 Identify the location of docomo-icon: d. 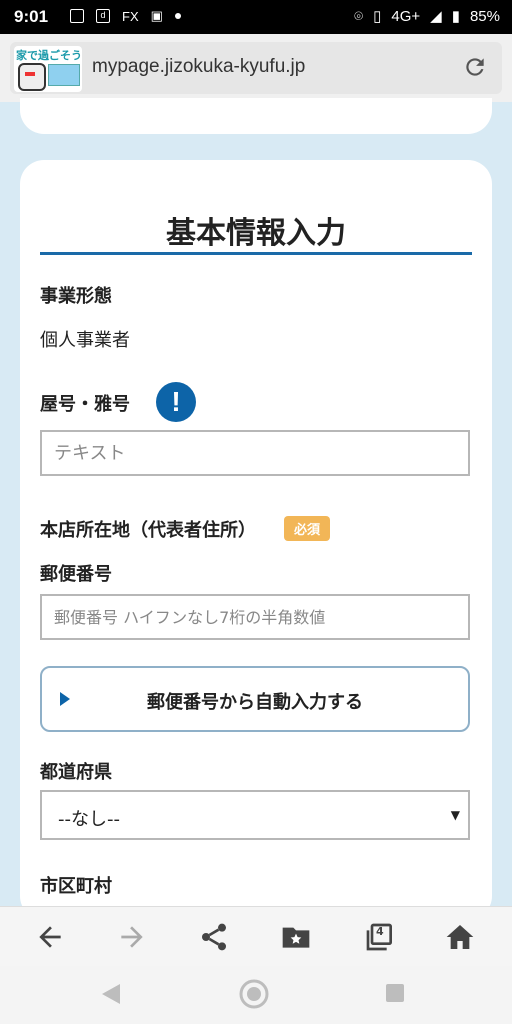
(103, 16).